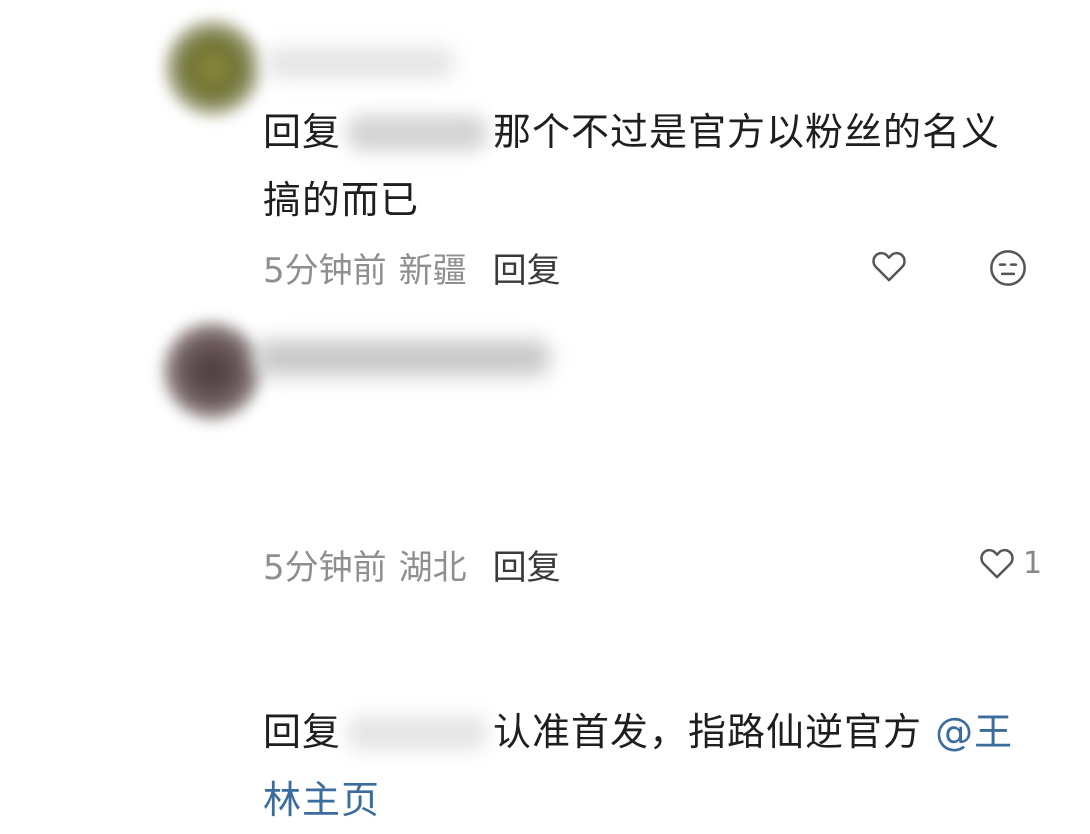 The width and height of the screenshot is (1090, 834). What do you see at coordinates (1033, 563) in the screenshot?
I see `like-count: 1` at bounding box center [1033, 563].